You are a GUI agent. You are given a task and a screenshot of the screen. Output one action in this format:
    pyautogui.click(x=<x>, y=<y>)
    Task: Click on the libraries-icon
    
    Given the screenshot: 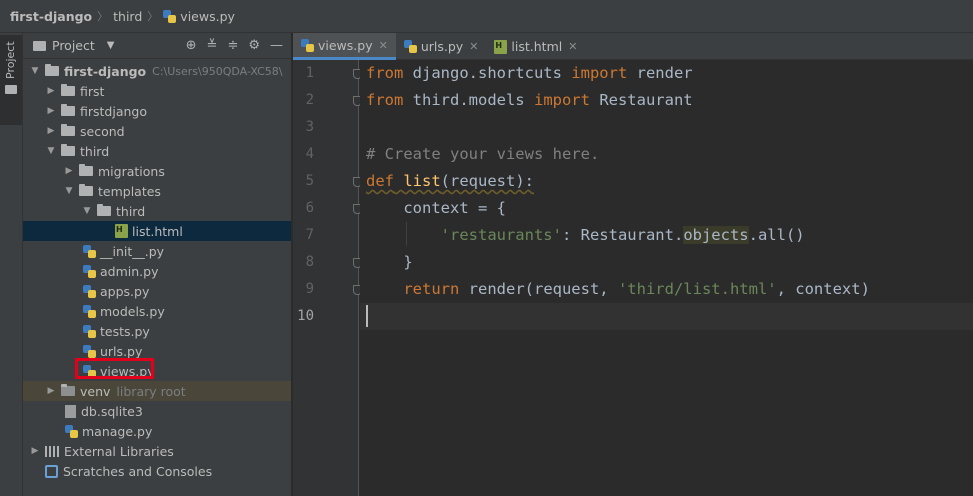 What is the action you would take?
    pyautogui.click(x=52, y=451)
    